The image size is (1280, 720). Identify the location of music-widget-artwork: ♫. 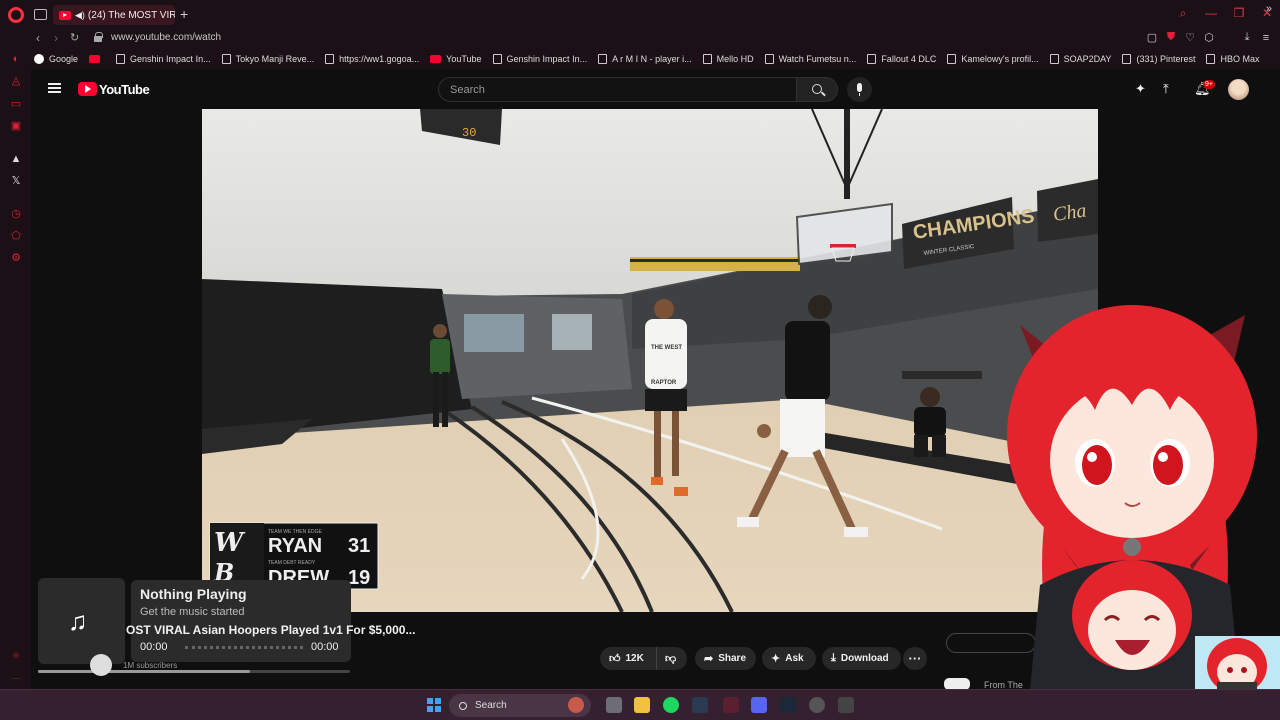
(81, 621).